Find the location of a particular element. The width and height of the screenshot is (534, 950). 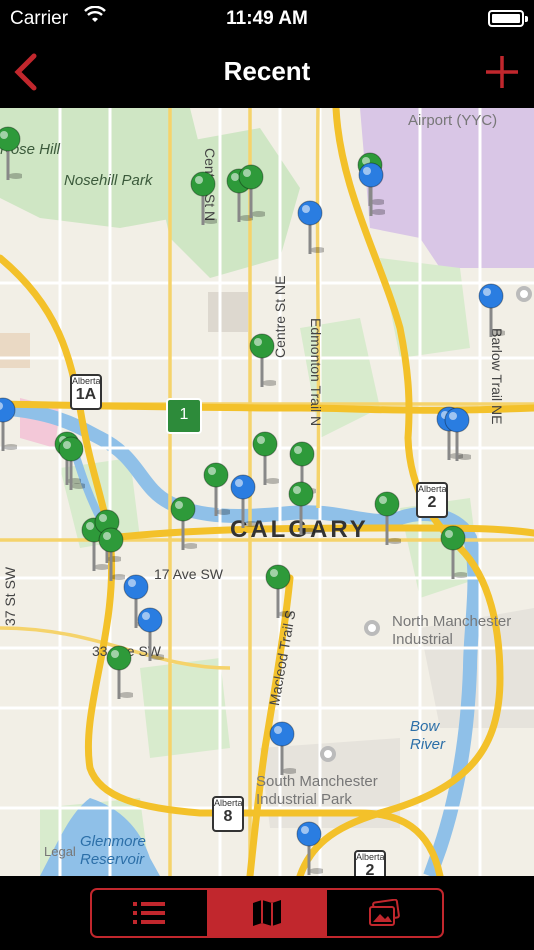

label-barlow-trail: Barlow Trail NE is located at coordinates (497, 376).